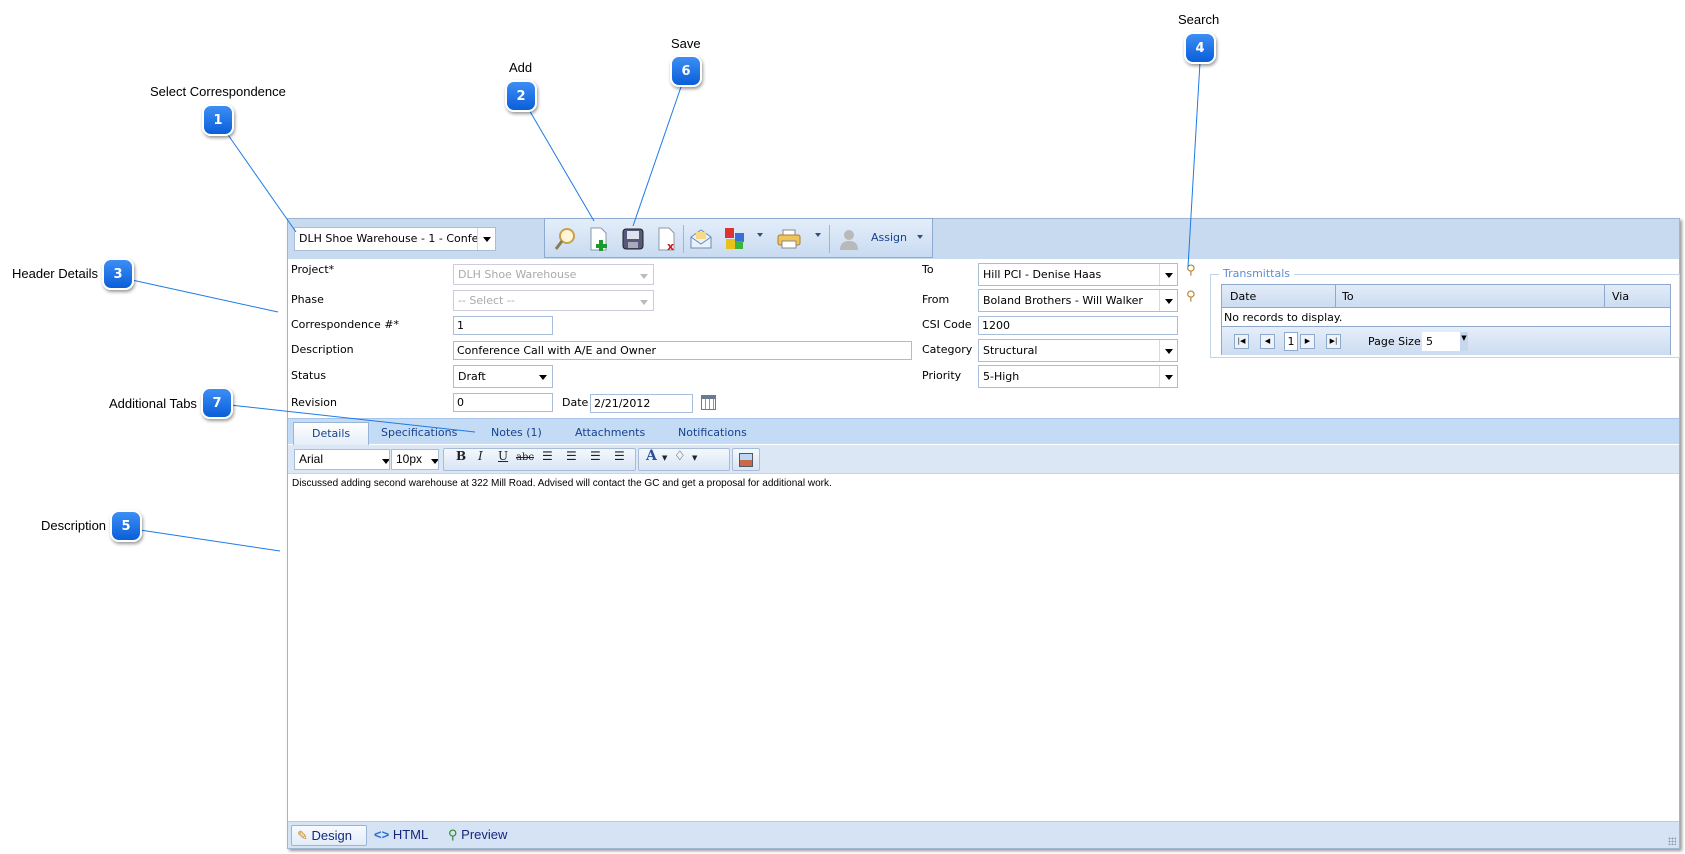 Image resolution: width=1685 pixels, height=854 pixels. I want to click on user-icon, so click(849, 239).